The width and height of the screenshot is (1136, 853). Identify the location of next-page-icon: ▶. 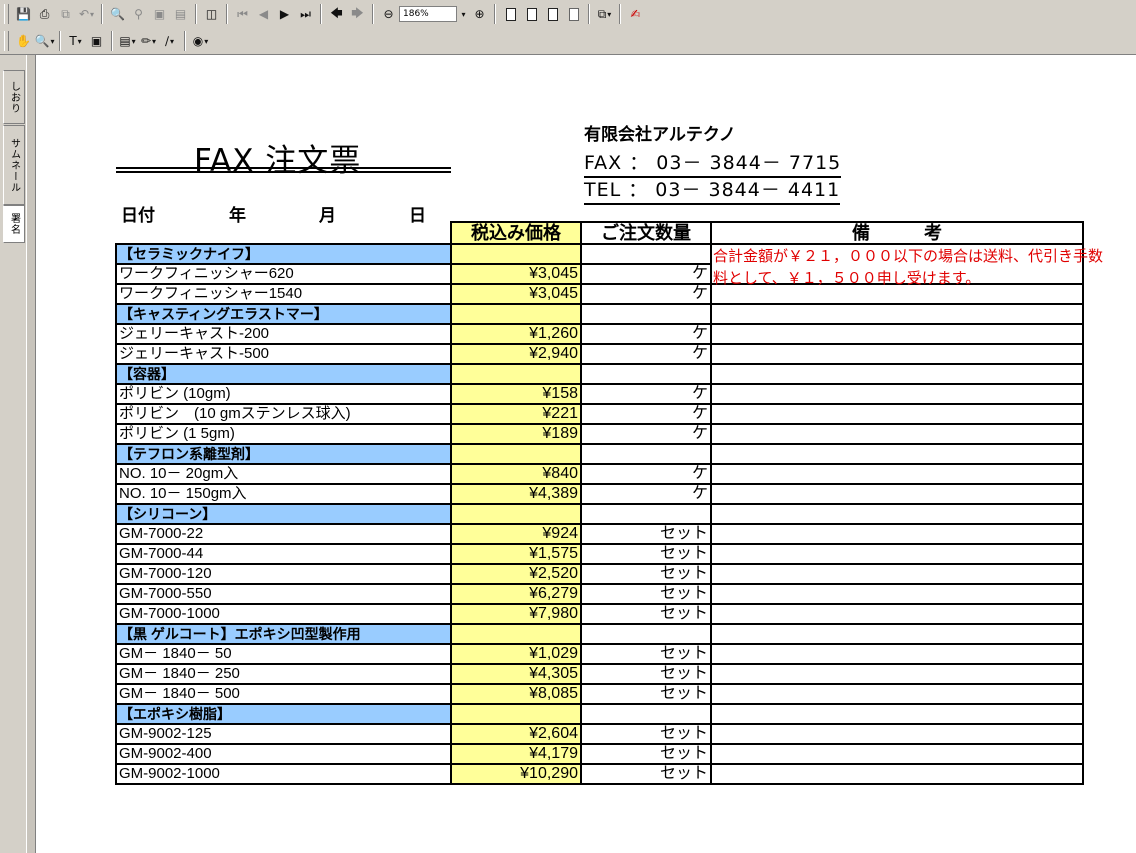
(284, 14).